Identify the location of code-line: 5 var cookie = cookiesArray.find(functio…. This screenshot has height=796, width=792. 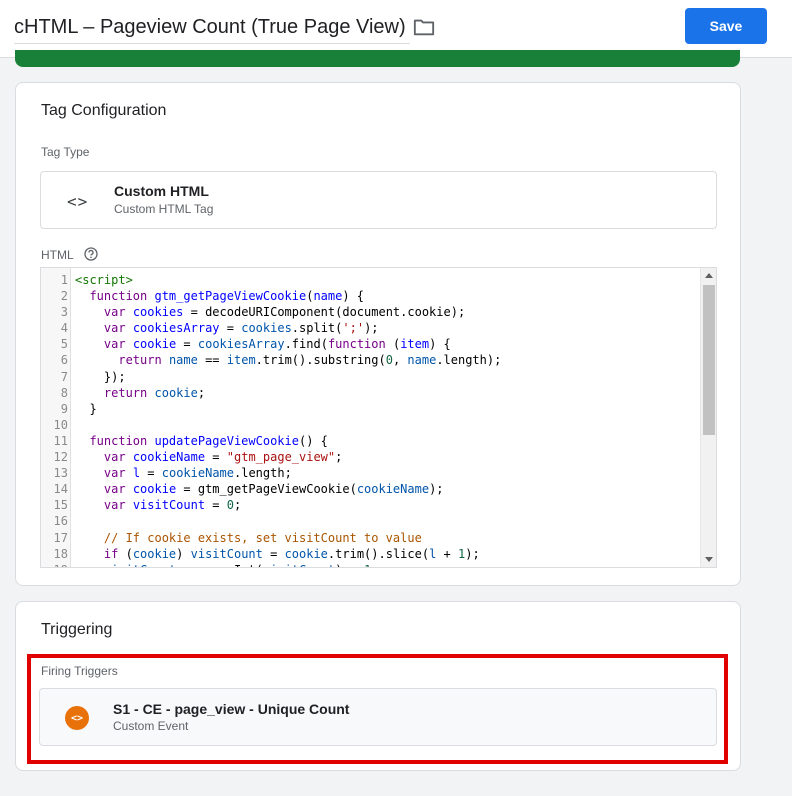
(371, 344).